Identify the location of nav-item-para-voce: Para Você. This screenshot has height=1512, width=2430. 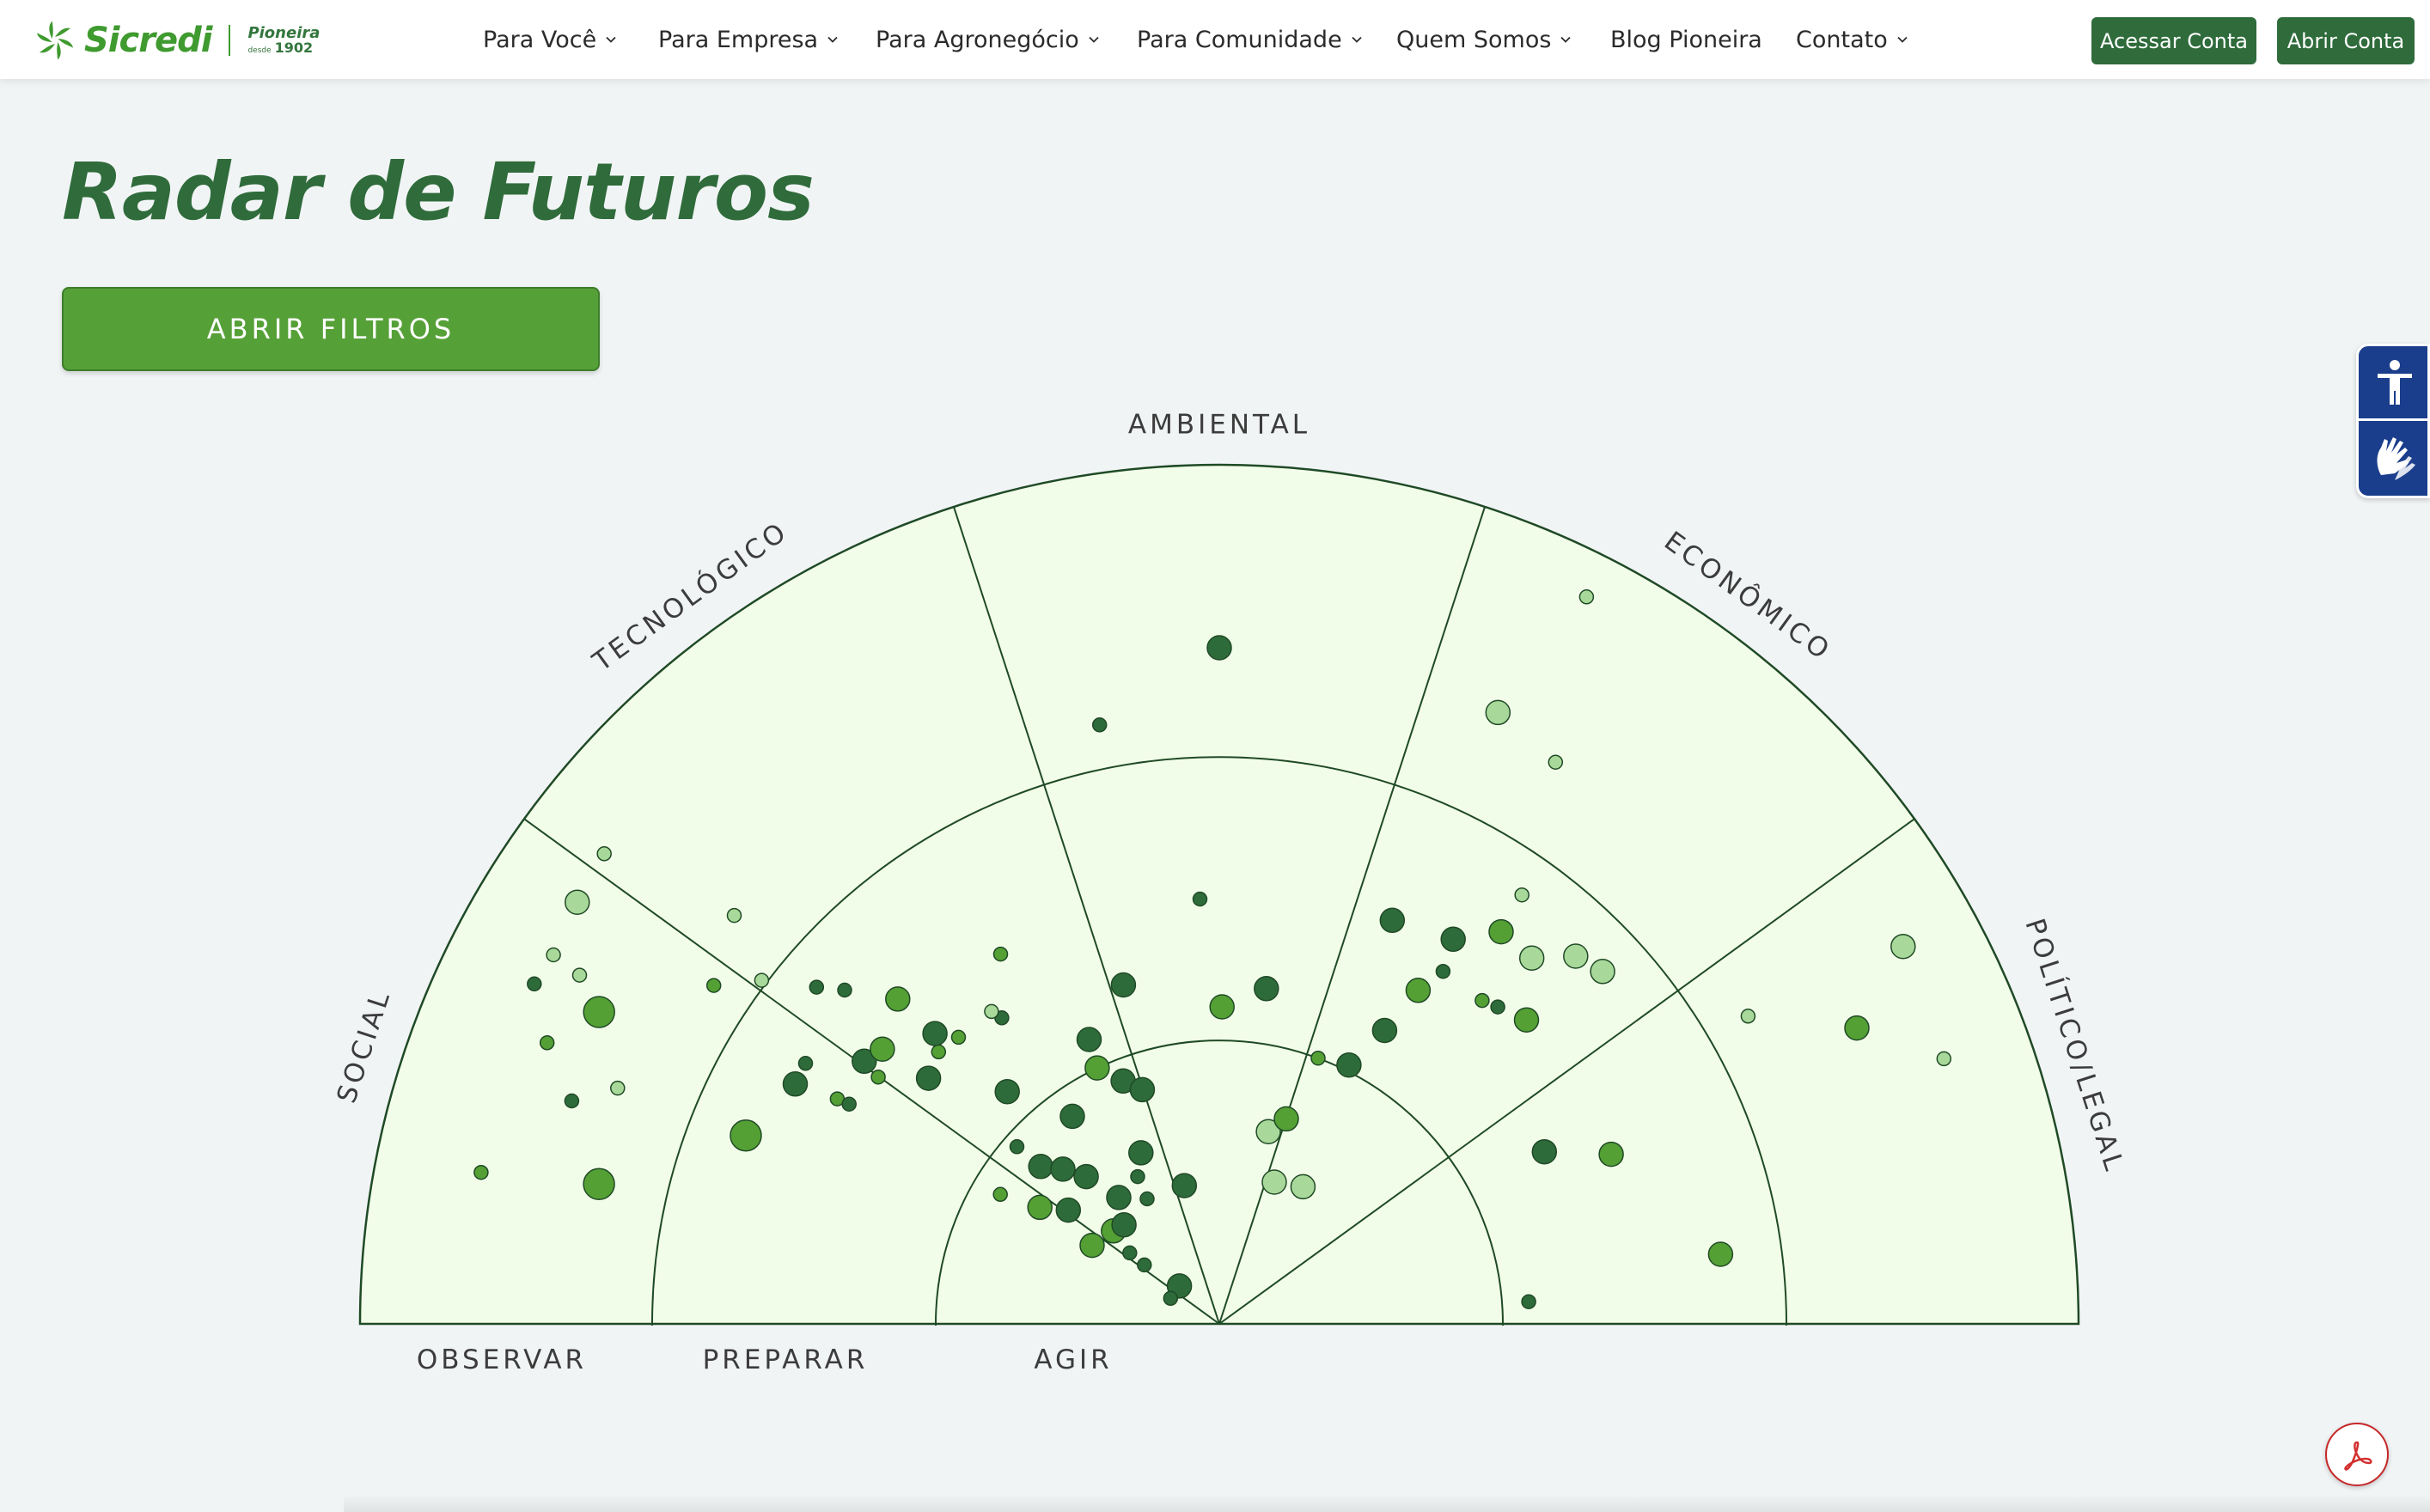
(550, 40).